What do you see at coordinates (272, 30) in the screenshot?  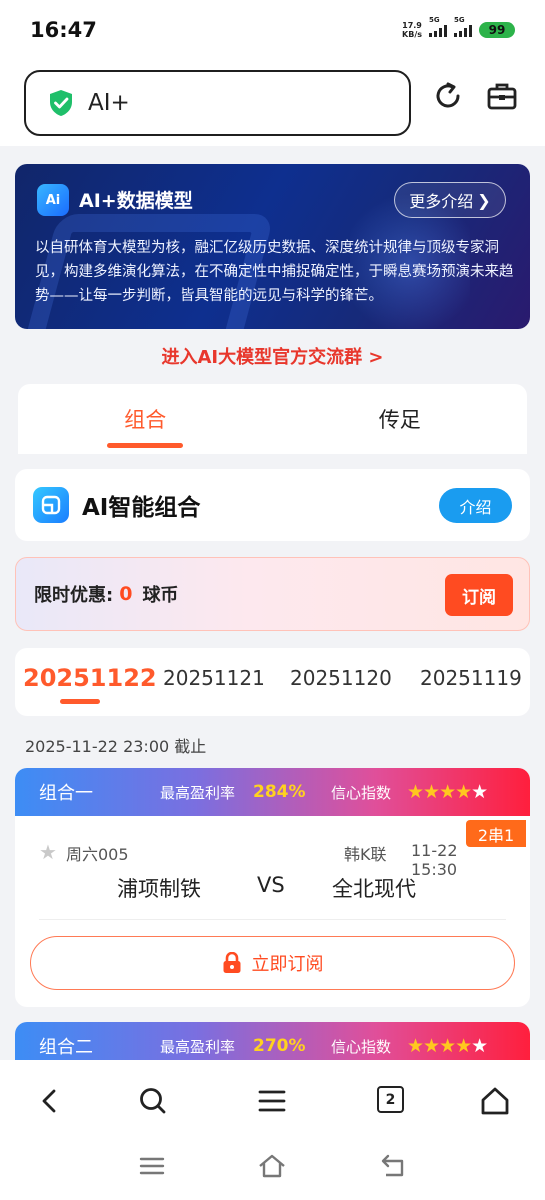 I see `status-bar: 16:47 17.9 KB/s 5G 5G 99` at bounding box center [272, 30].